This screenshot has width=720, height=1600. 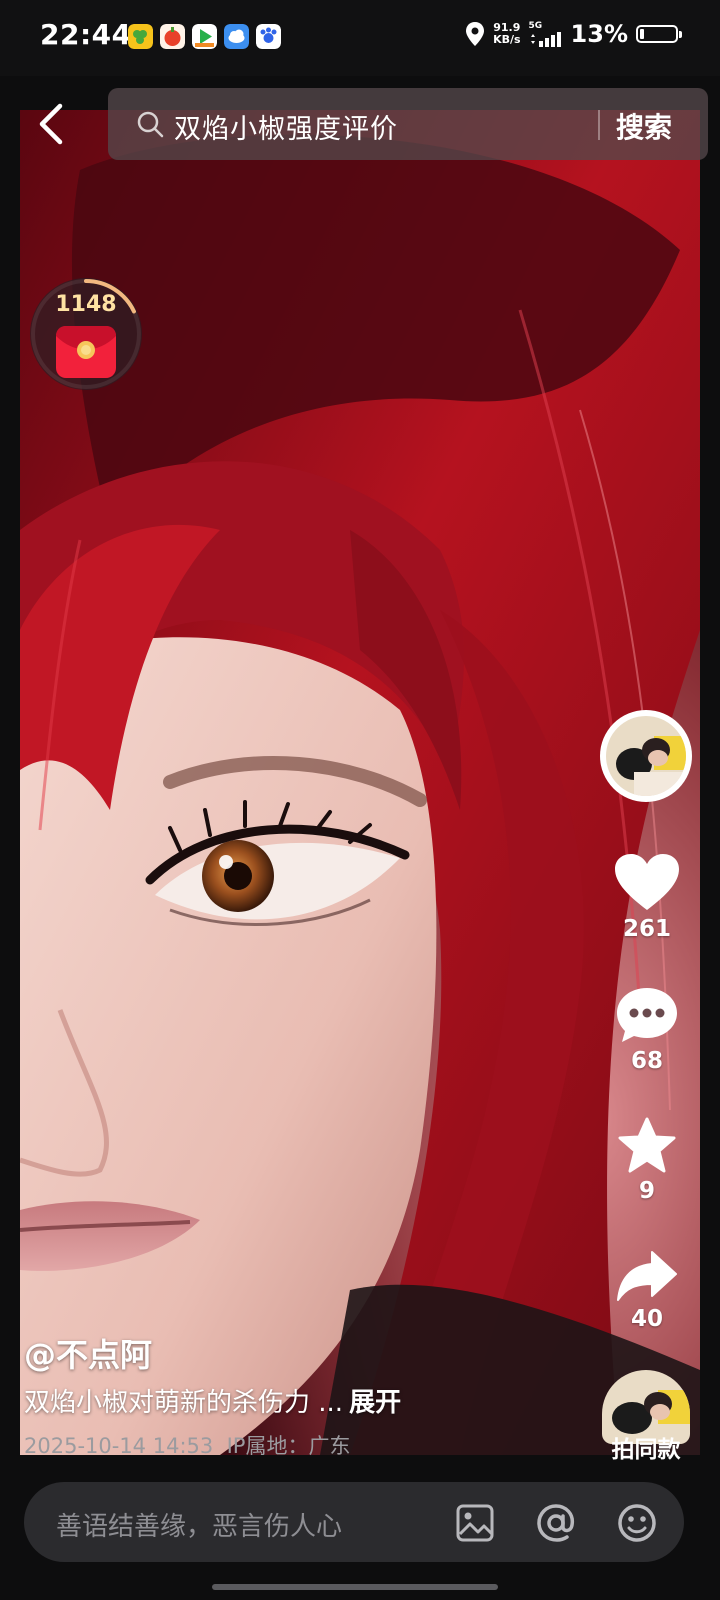 I want to click on post-description: 双焰小椒对萌新的杀伤力 ... 展开, so click(x=212, y=1400).